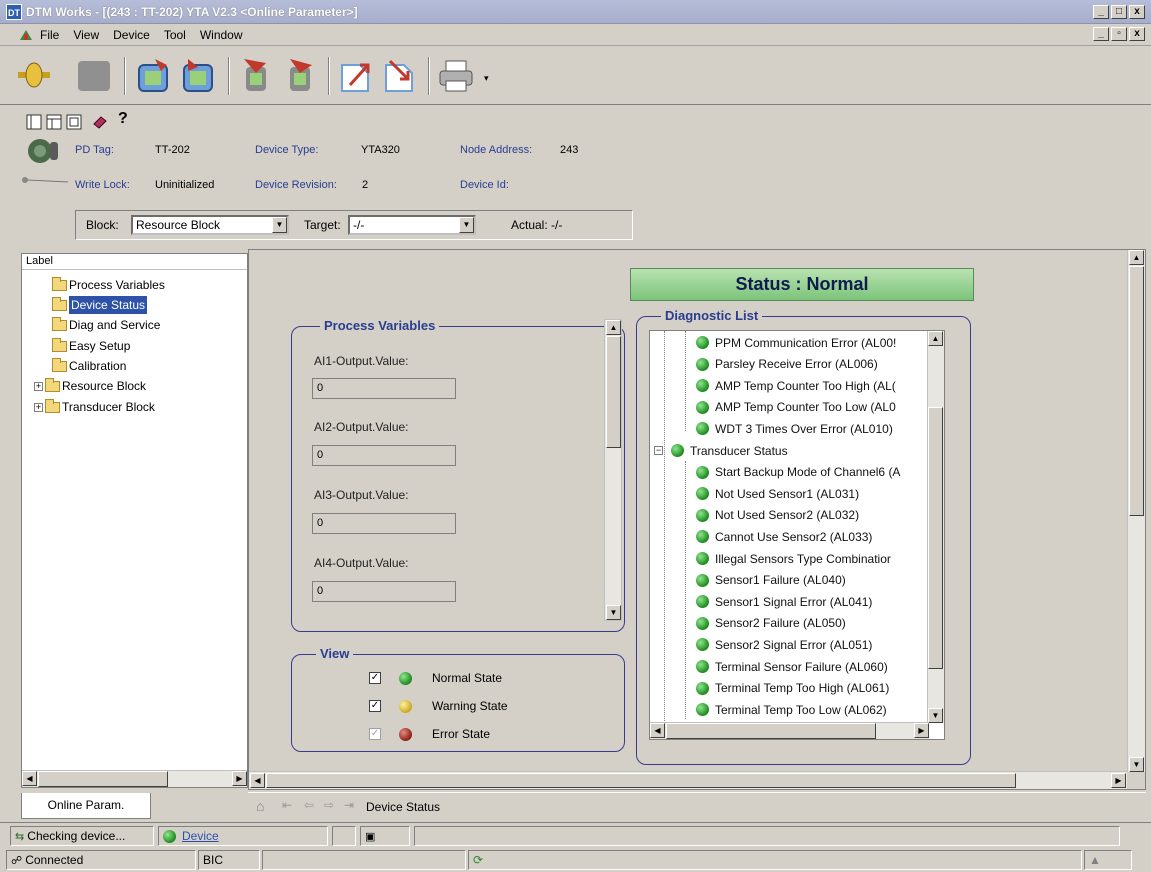 The width and height of the screenshot is (1151, 872). What do you see at coordinates (792, 666) in the screenshot?
I see `diagnostic-row: Terminal Sensor Failure (AL060)` at bounding box center [792, 666].